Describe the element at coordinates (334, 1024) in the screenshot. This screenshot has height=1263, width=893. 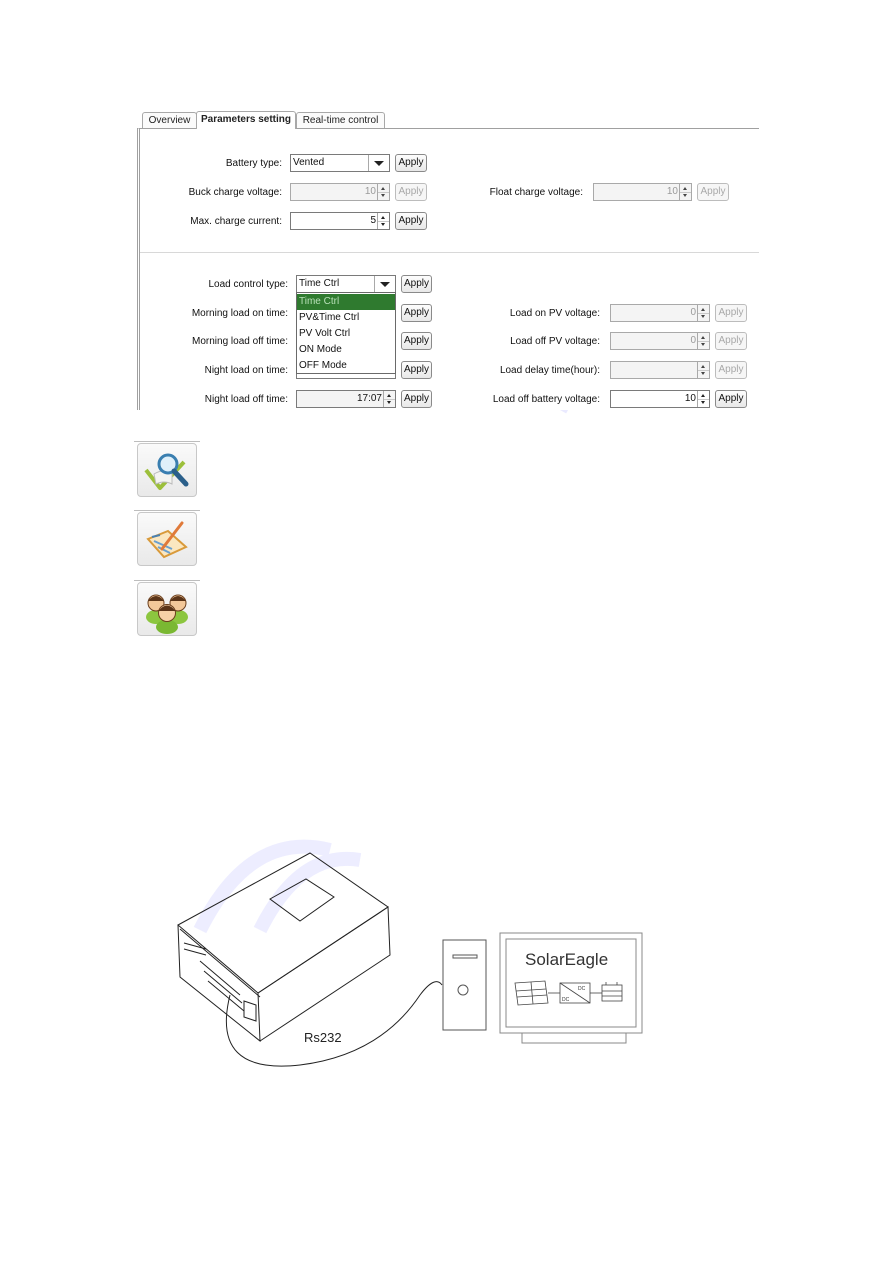
I see `rs232-cable` at that location.